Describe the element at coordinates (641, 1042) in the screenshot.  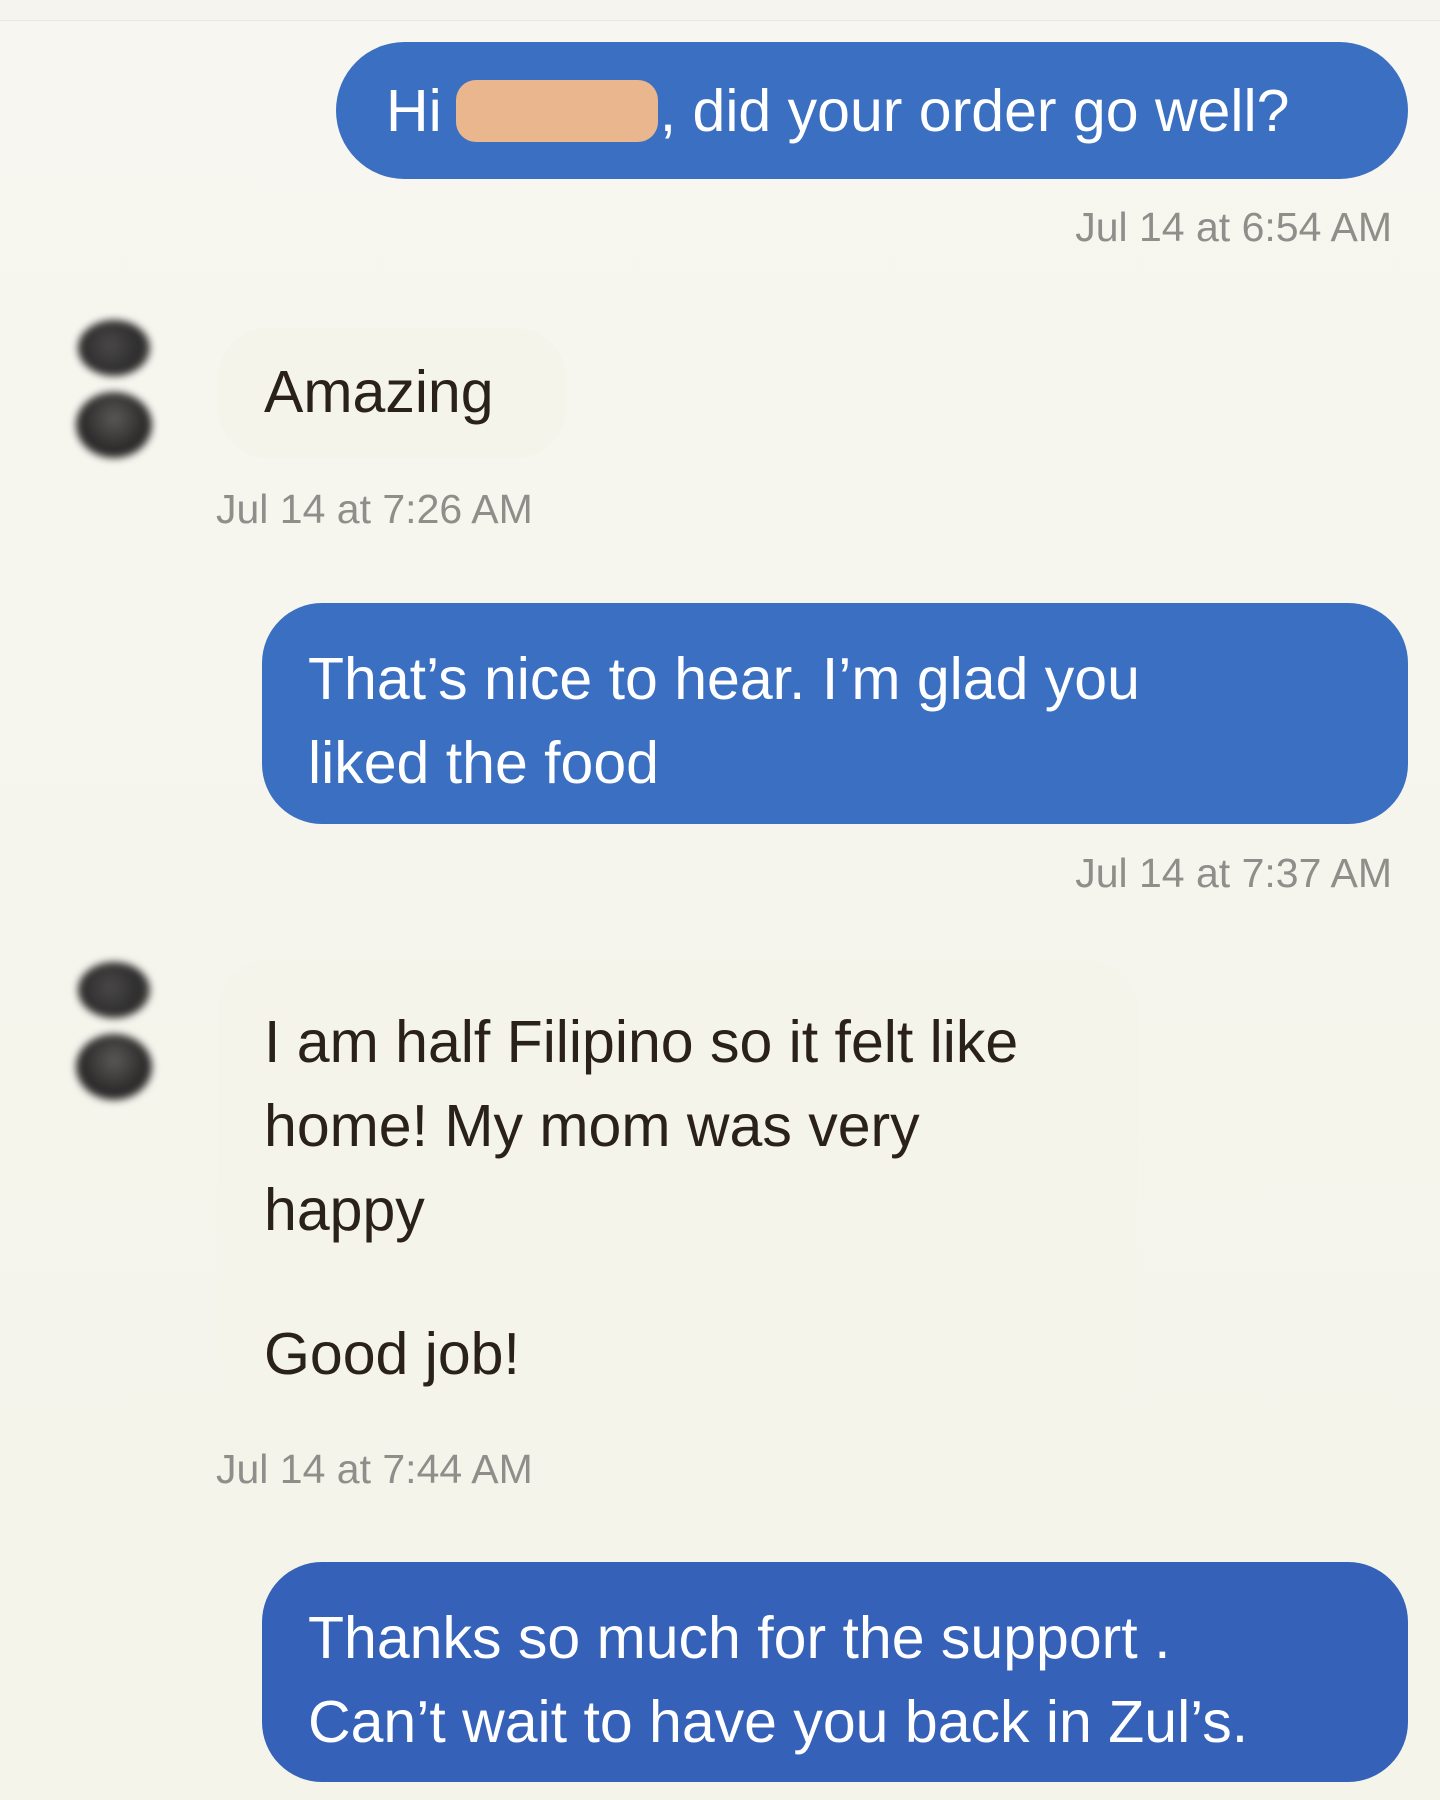
I see `message-line: I am half Filipino so it felt like` at that location.